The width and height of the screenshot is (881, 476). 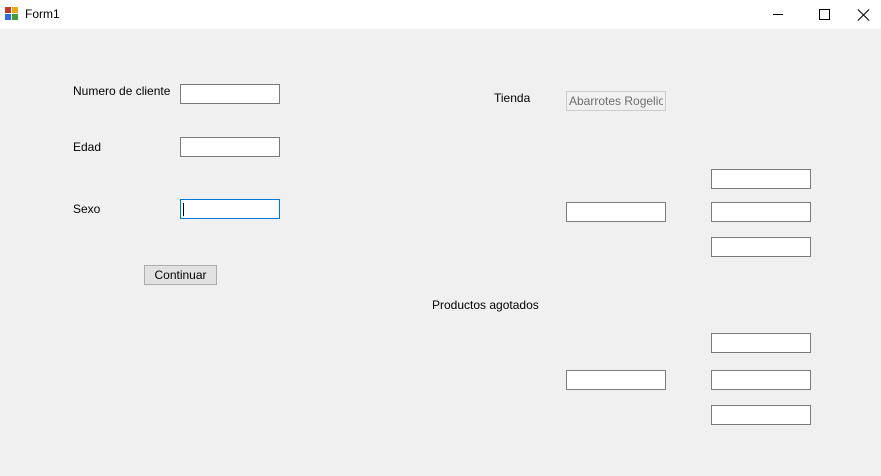 I want to click on out-of-stock-label: Productos agotados, so click(x=485, y=305).